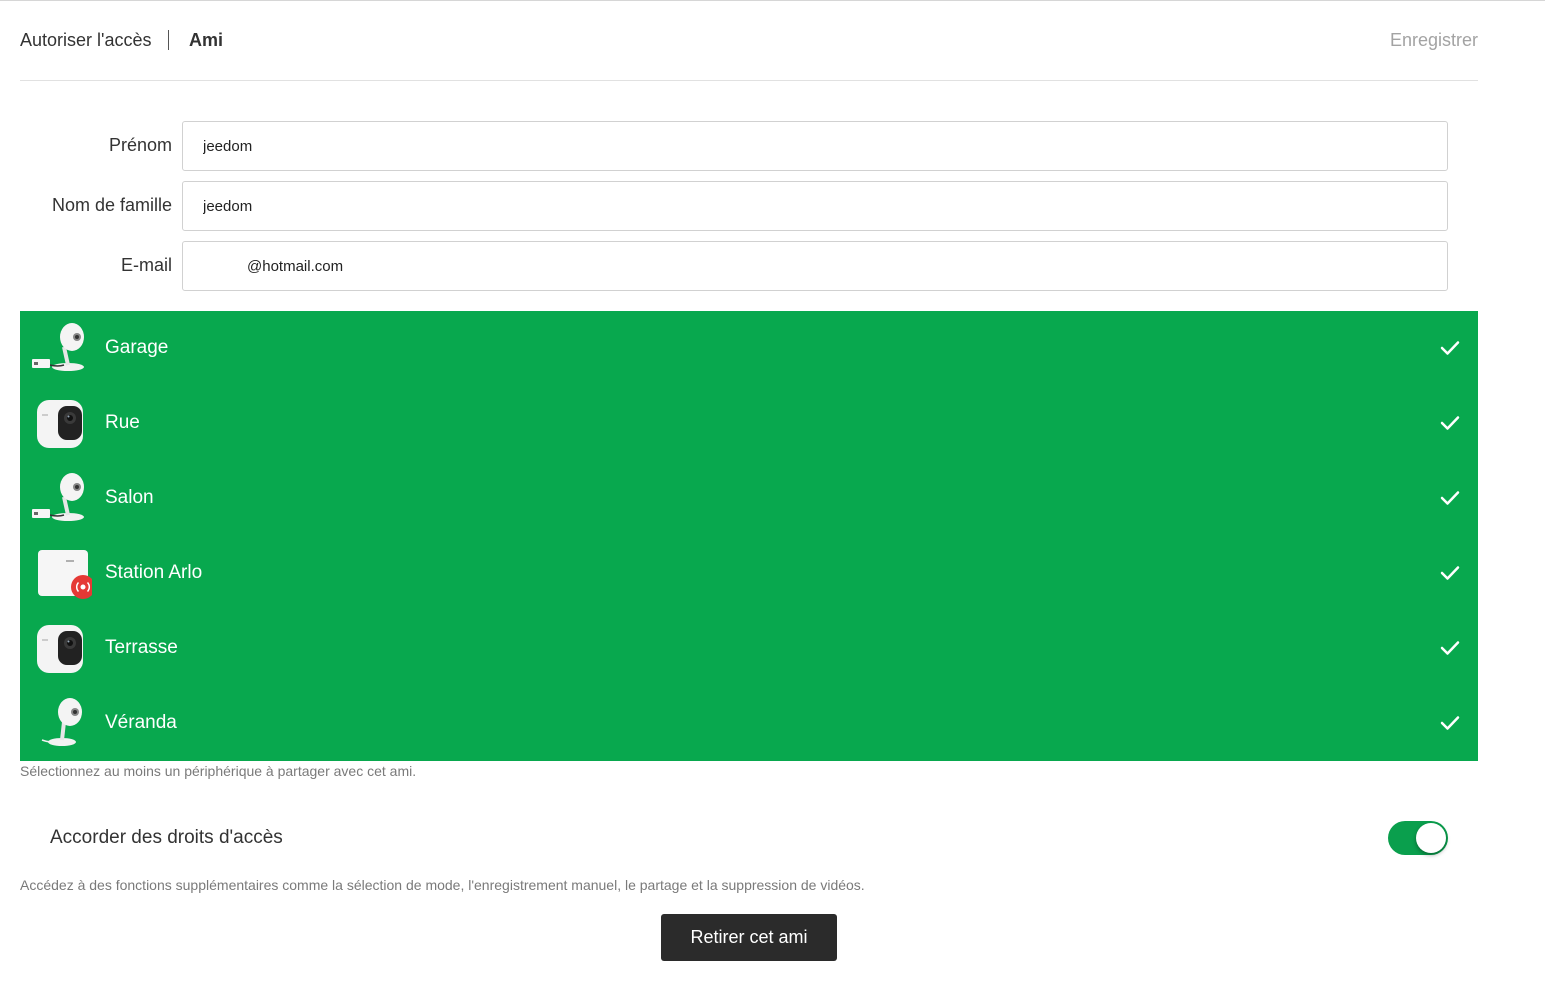  I want to click on save-button: Enregistrer, so click(1434, 40).